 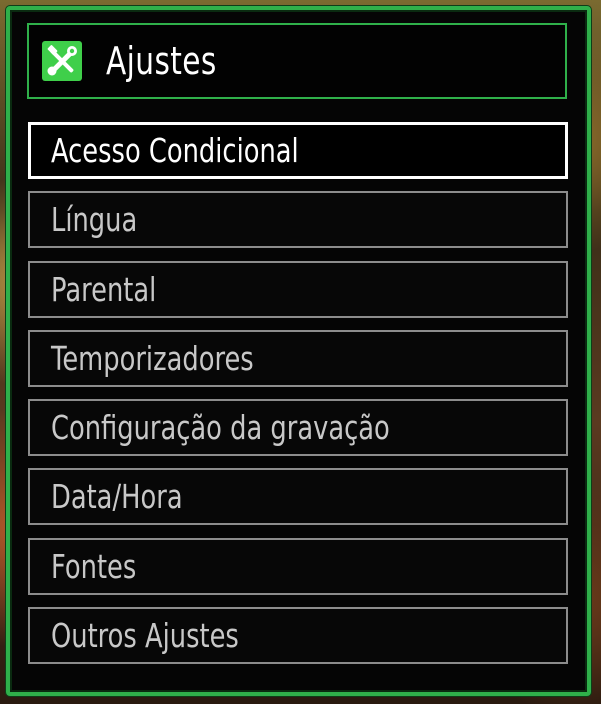 What do you see at coordinates (298, 289) in the screenshot?
I see `menu-item-parental: Parental` at bounding box center [298, 289].